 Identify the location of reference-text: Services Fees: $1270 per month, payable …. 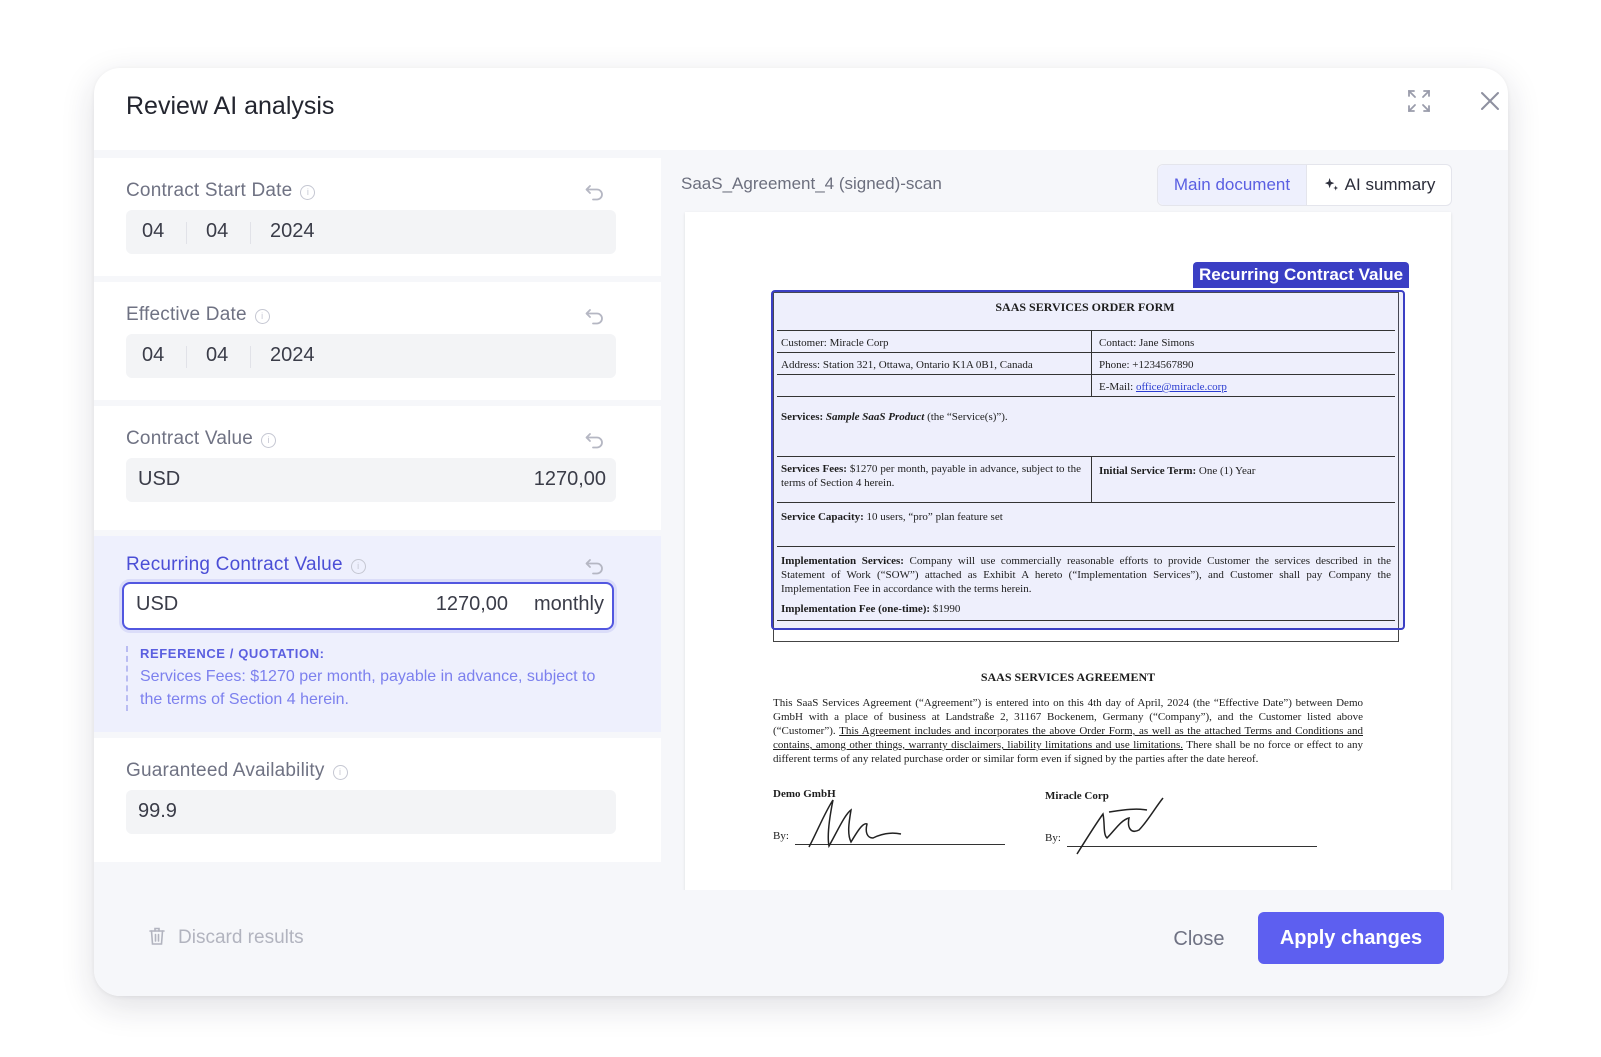
(368, 688).